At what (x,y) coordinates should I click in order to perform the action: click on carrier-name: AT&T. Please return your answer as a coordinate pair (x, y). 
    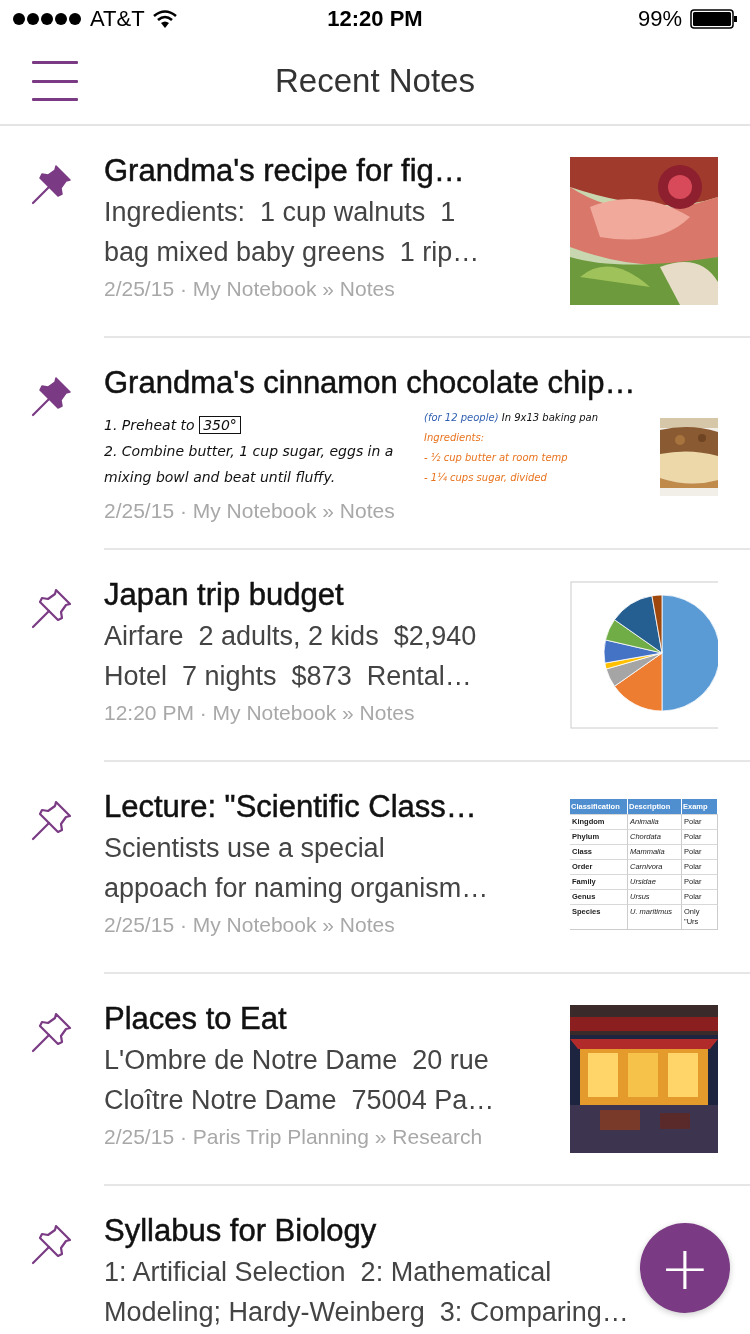
    Looking at the image, I should click on (117, 19).